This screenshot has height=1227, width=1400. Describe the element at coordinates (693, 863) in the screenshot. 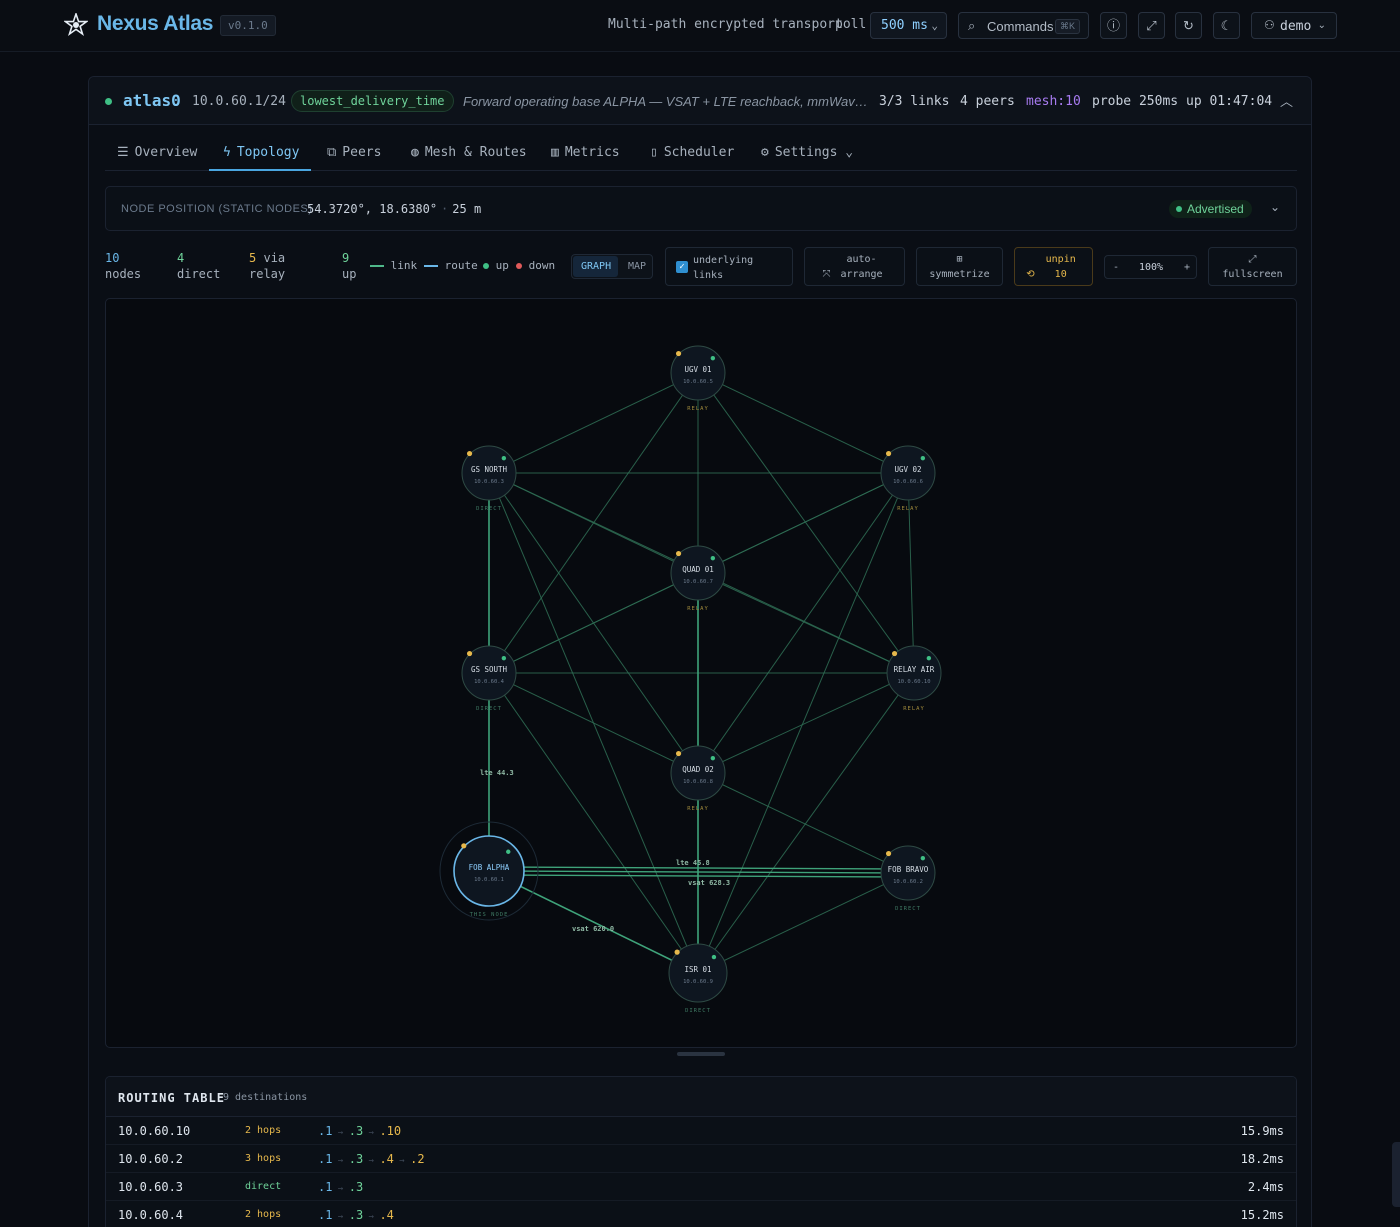

I see `edge-label-lte-mid: lte 45.8` at that location.